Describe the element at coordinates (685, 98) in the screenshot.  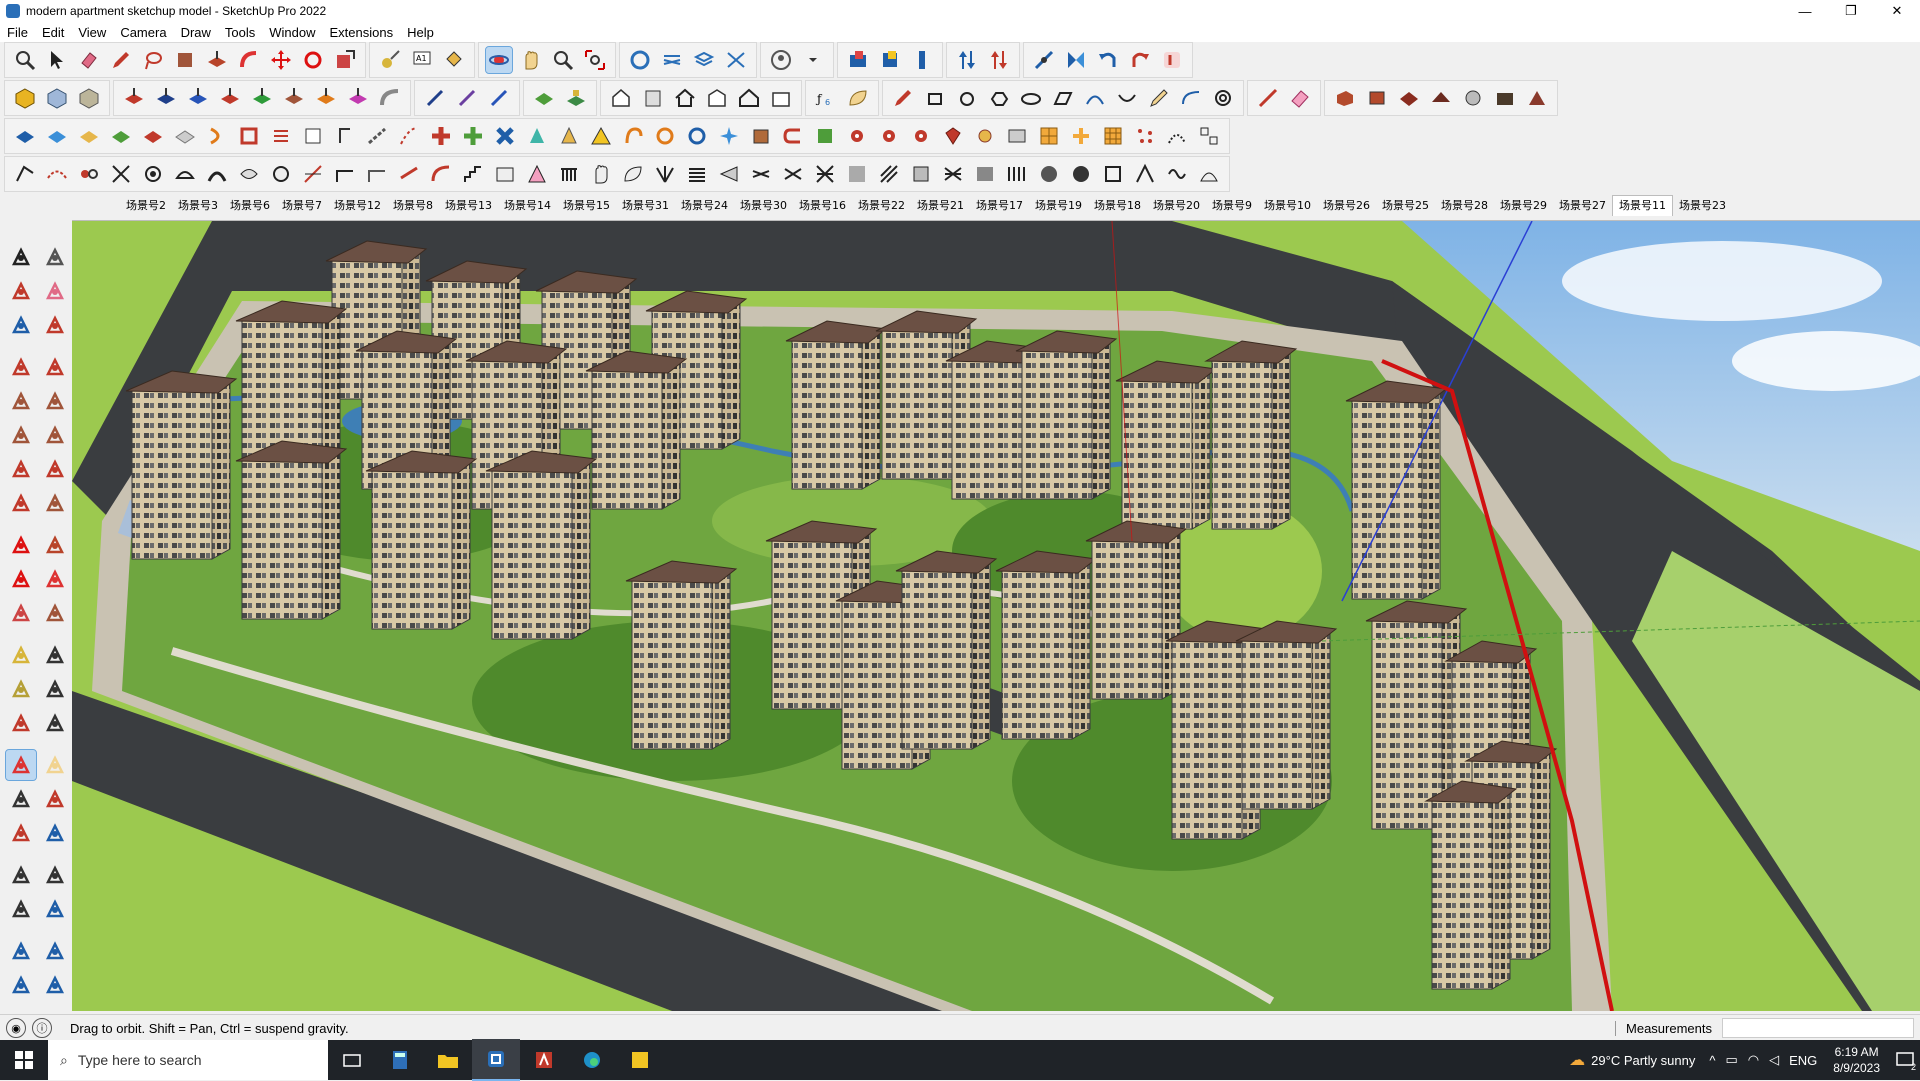
I see `house-icon` at that location.